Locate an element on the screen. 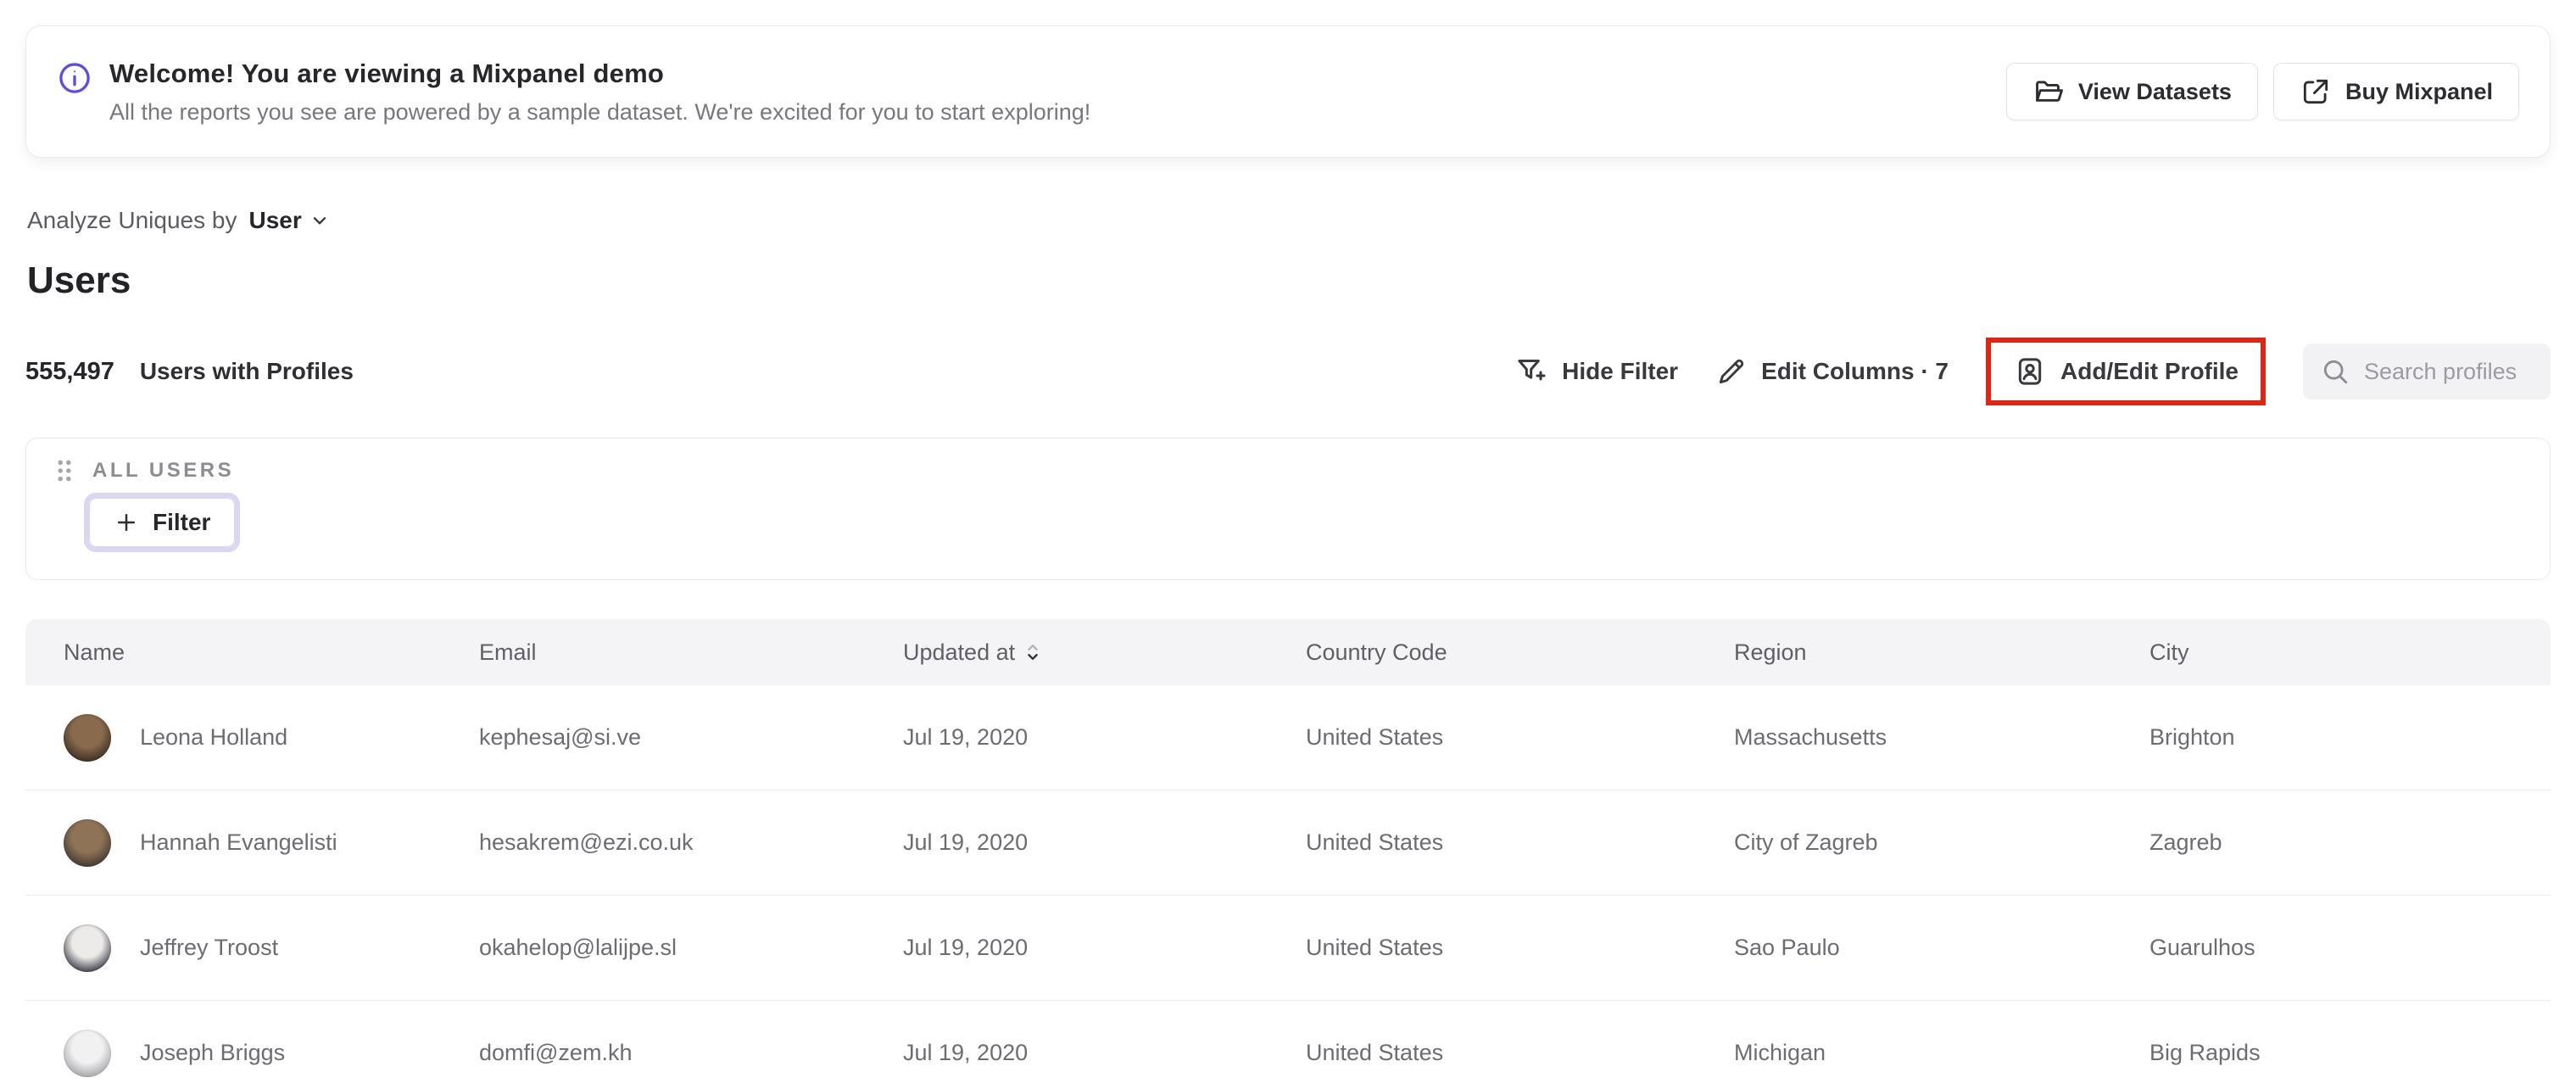 The image size is (2576, 1089). user-name: Jeffrey Troost is located at coordinates (209, 947).